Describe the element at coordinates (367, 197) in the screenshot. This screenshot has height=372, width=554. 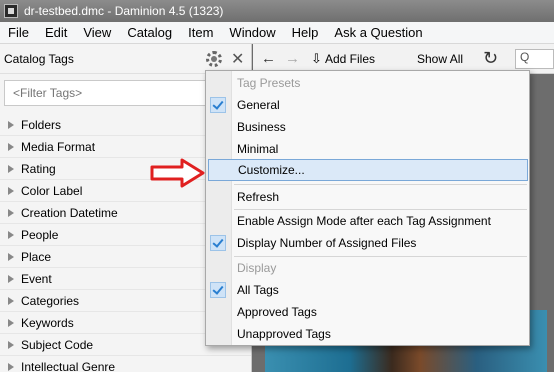
I see `menu-item-refresh: Refresh` at that location.